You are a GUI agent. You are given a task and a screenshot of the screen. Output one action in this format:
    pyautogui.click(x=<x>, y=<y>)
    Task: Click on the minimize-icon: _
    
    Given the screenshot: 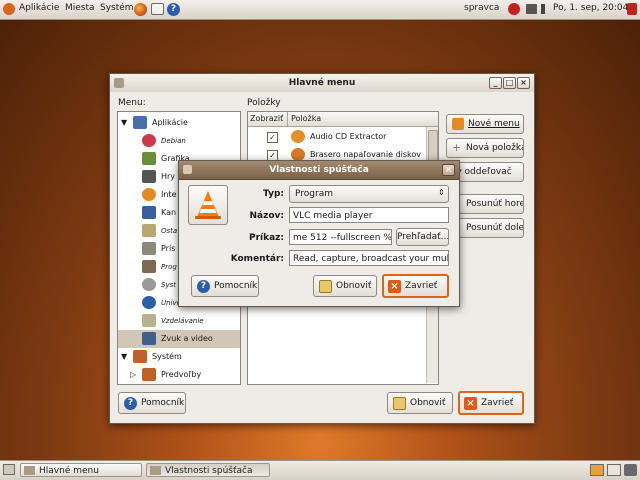 What is the action you would take?
    pyautogui.click(x=495, y=83)
    